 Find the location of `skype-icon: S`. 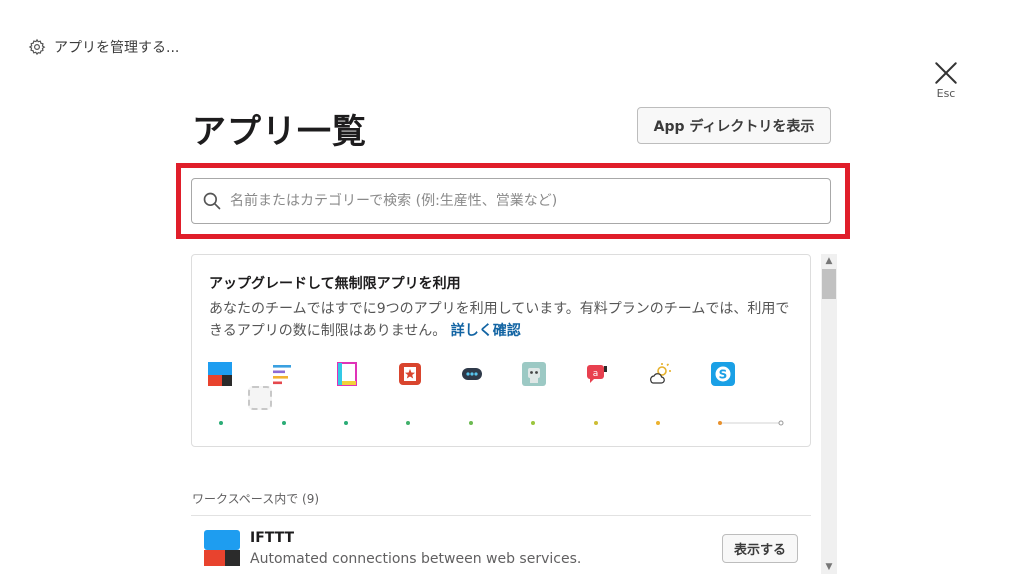

skype-icon: S is located at coordinates (723, 374).